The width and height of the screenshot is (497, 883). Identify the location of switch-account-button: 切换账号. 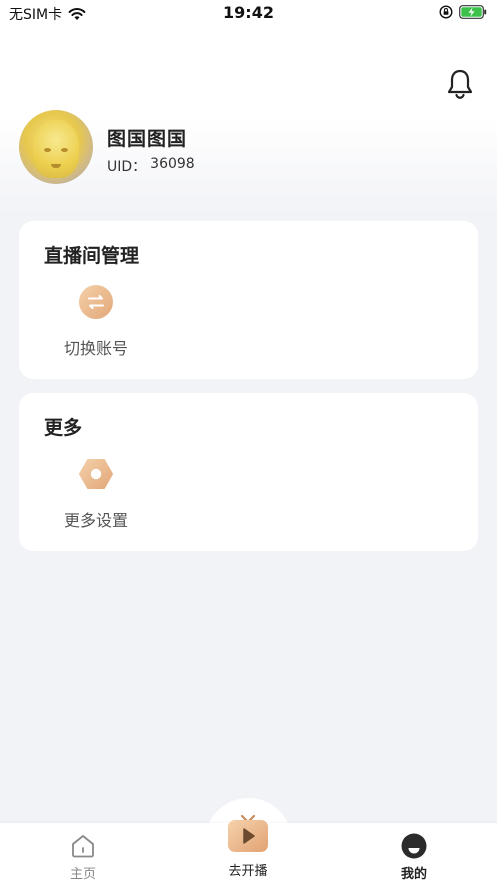
(96, 322).